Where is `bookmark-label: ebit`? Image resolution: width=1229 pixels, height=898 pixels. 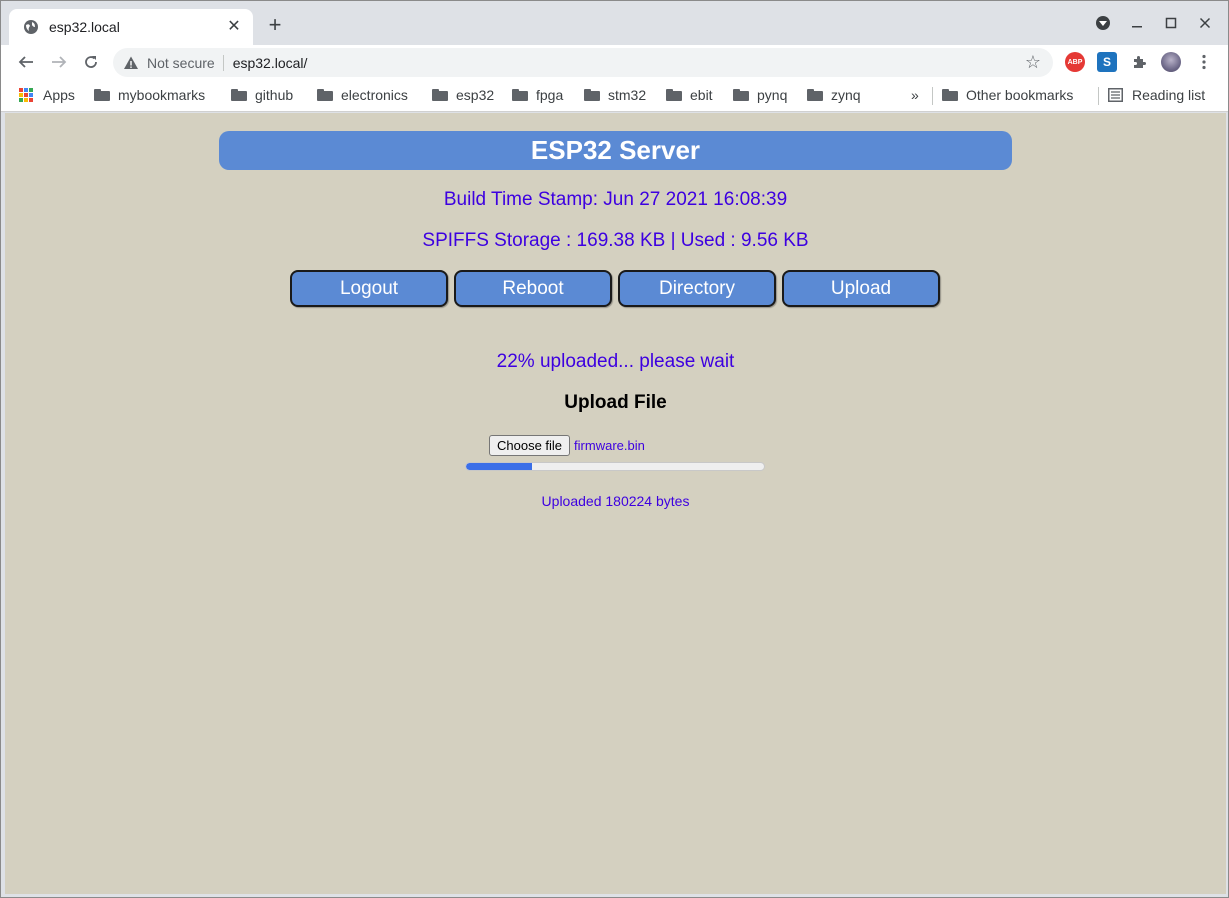
bookmark-label: ebit is located at coordinates (701, 95).